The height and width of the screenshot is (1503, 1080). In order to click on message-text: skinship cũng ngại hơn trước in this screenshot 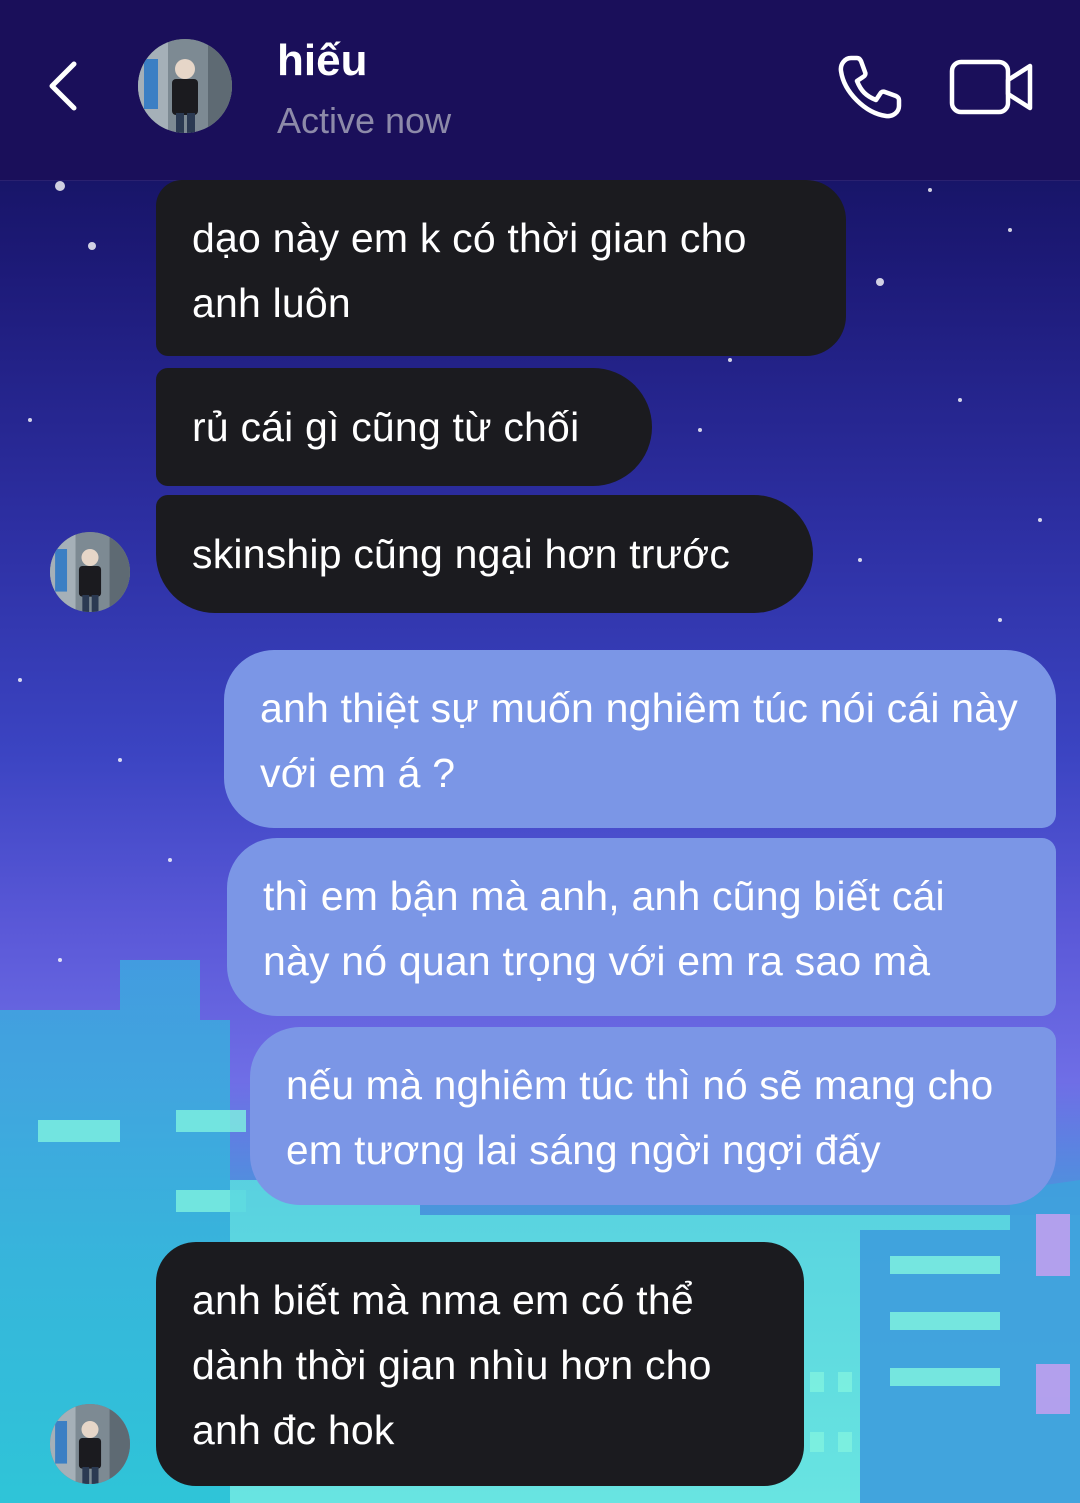, I will do `click(461, 554)`.